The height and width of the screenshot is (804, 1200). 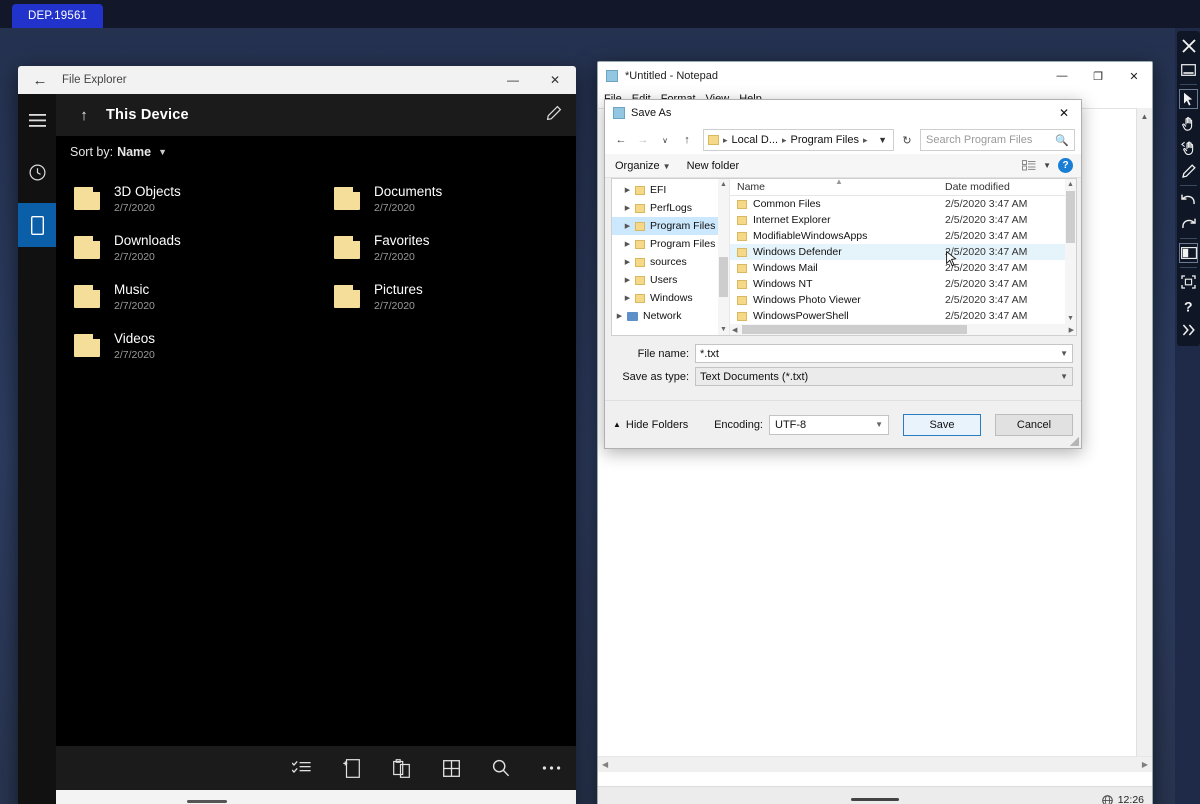 What do you see at coordinates (351, 768) in the screenshot?
I see `new-folder-icon` at bounding box center [351, 768].